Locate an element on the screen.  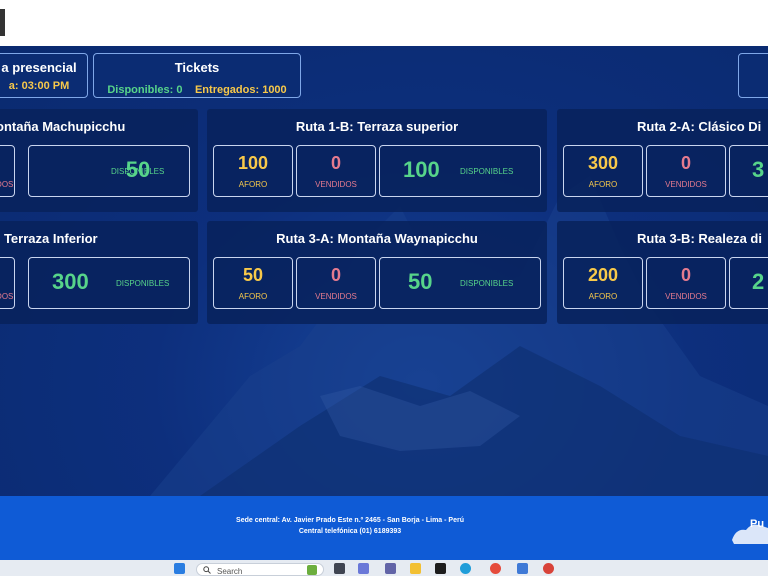
route-title: Ruta 1-B: Terraza superior is located at coordinates (377, 126).